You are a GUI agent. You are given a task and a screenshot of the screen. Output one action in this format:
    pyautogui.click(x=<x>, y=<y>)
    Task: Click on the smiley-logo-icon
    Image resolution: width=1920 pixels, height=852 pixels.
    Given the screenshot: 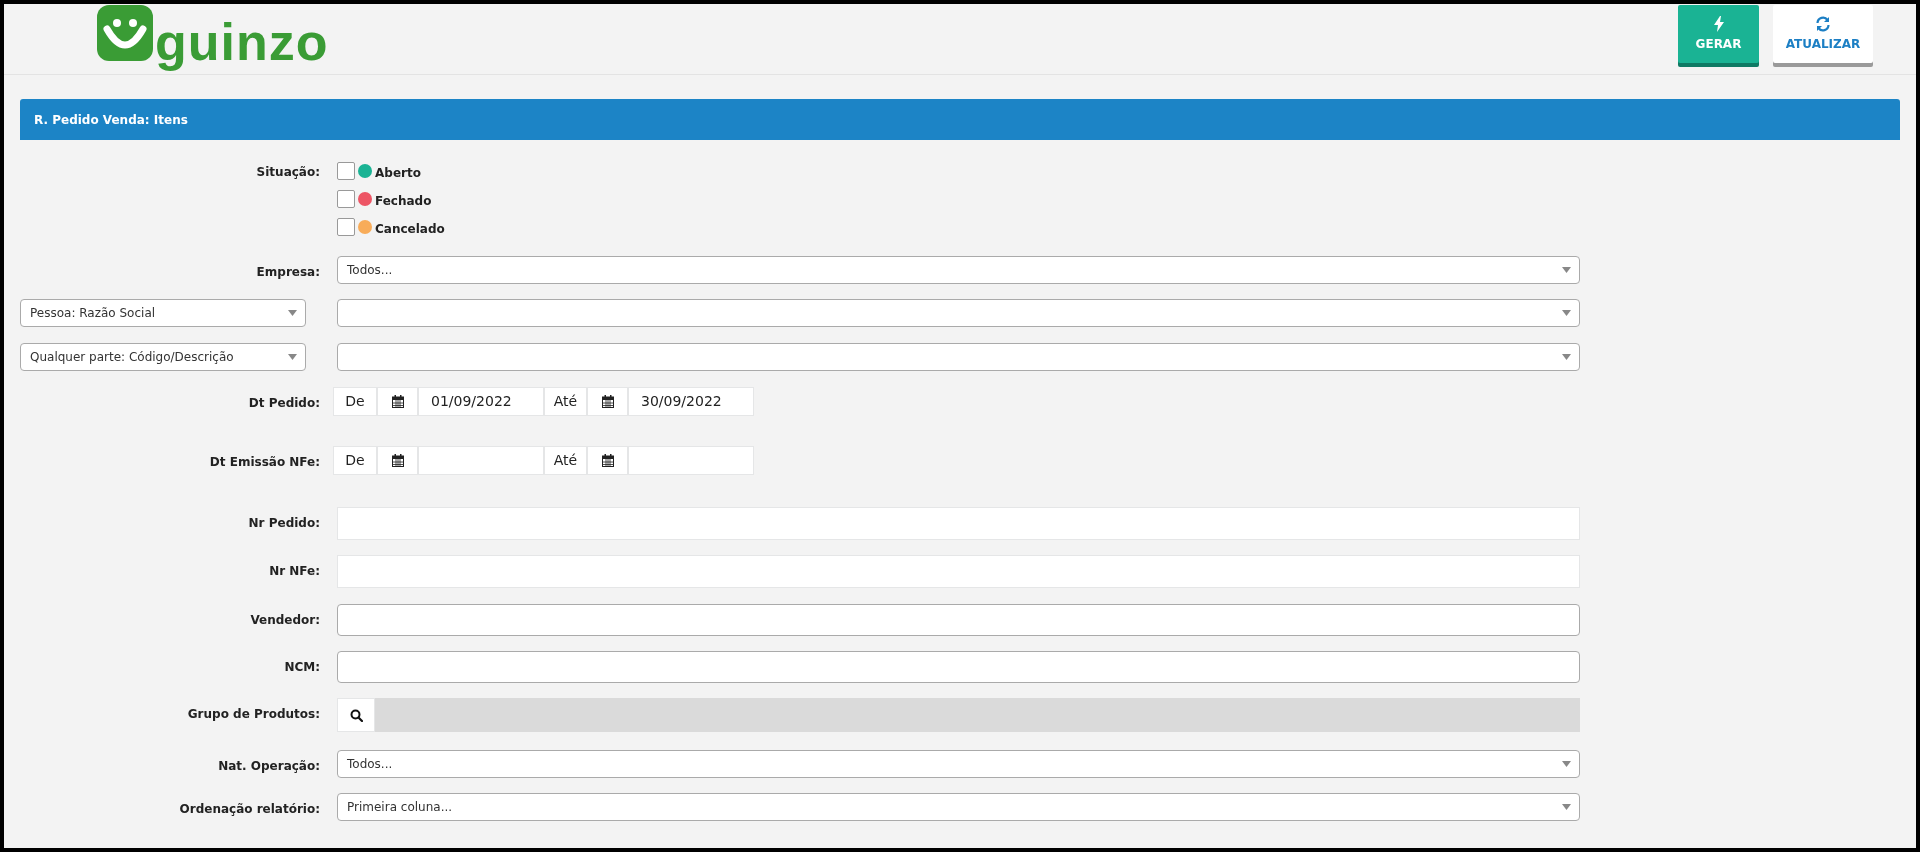 What is the action you would take?
    pyautogui.click(x=125, y=33)
    